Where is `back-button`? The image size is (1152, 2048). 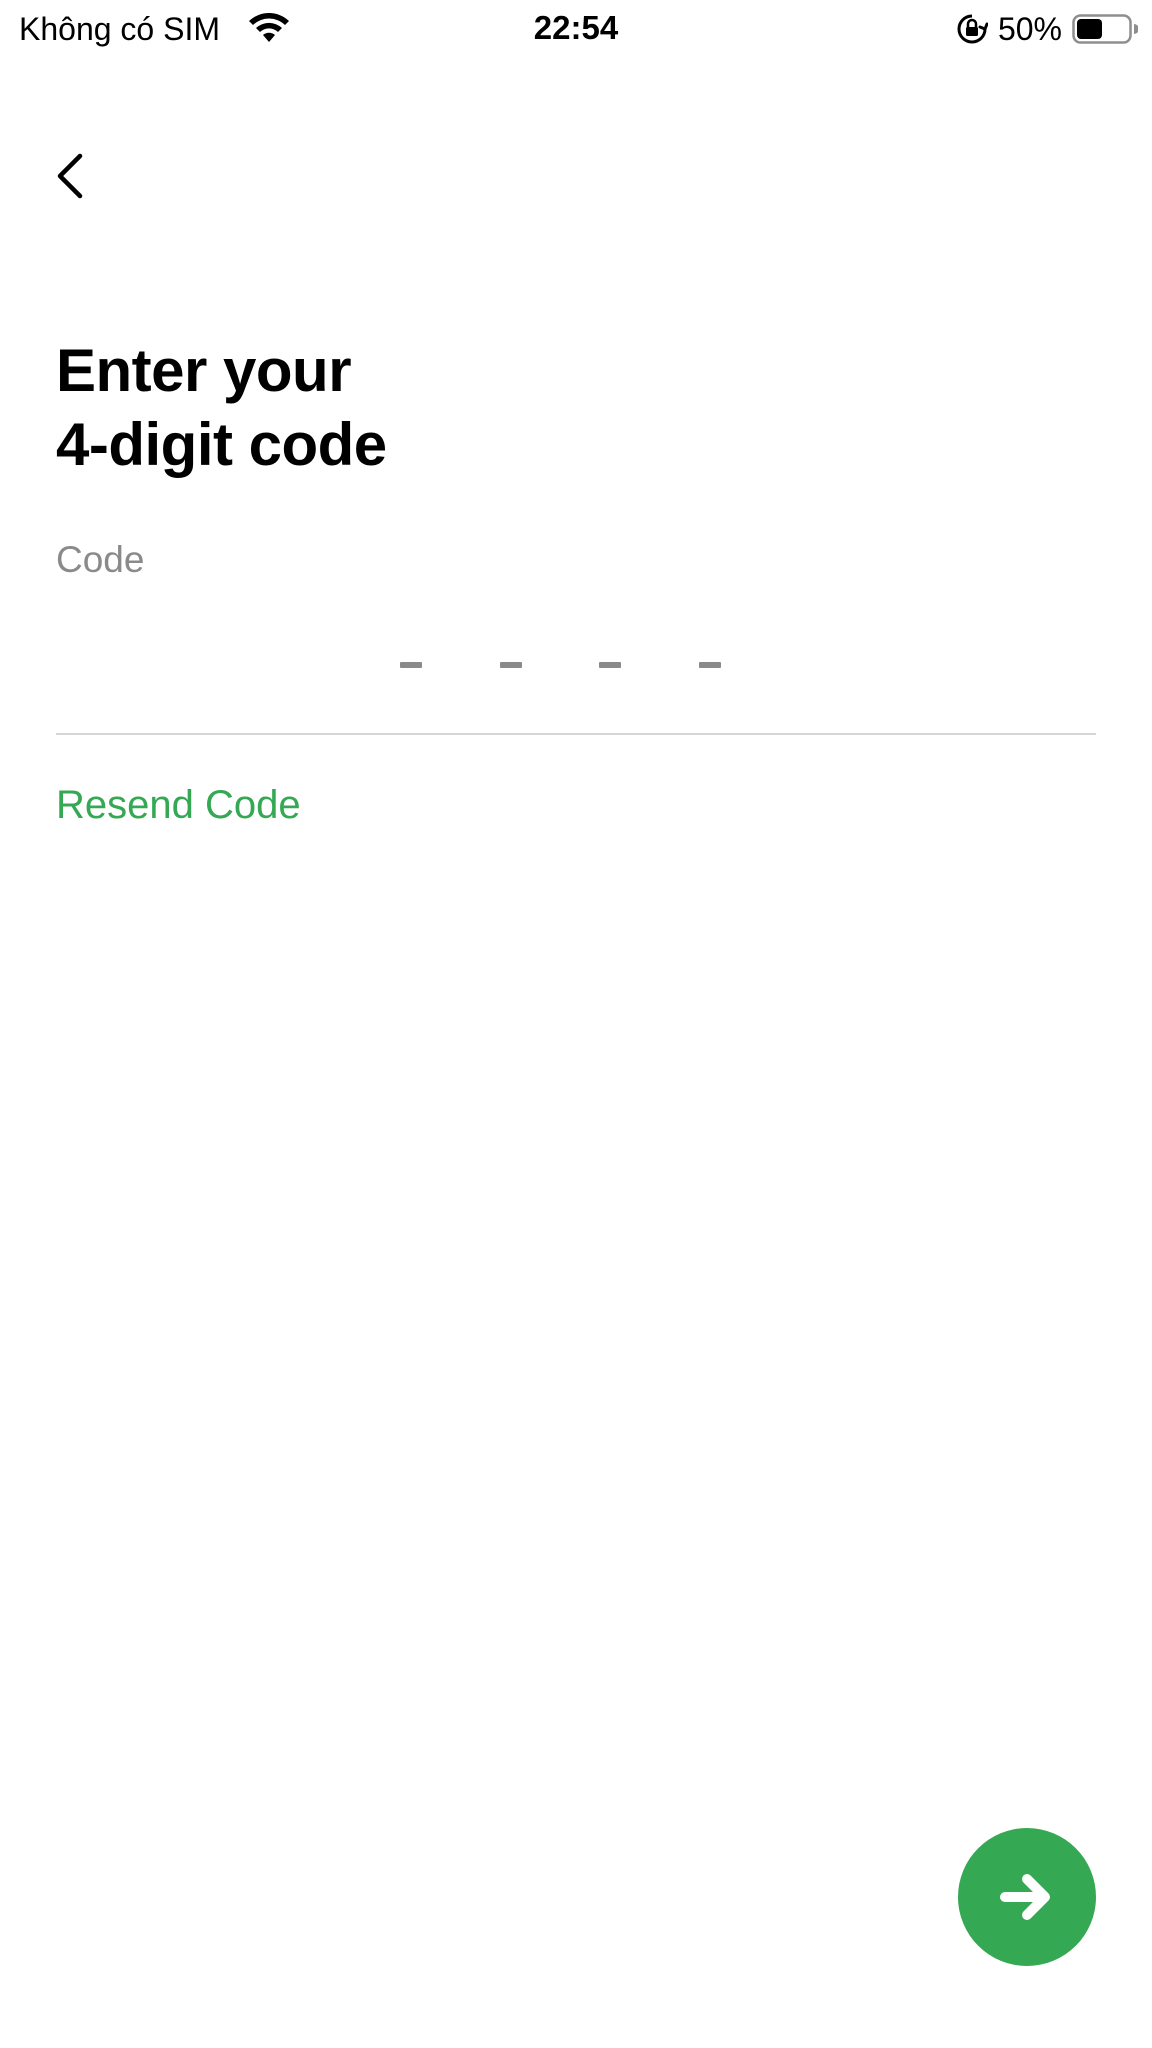
back-button is located at coordinates (70, 176).